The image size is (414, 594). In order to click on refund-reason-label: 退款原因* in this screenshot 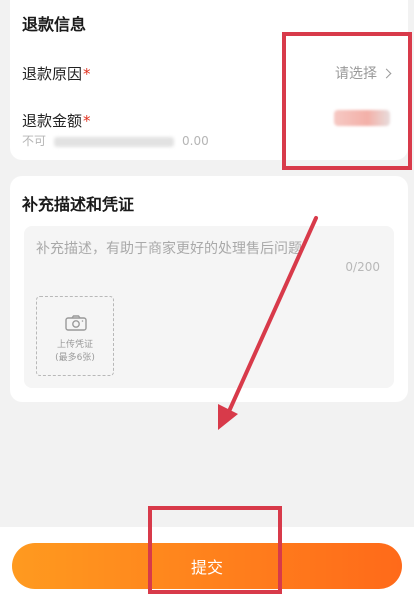, I will do `click(56, 73)`.